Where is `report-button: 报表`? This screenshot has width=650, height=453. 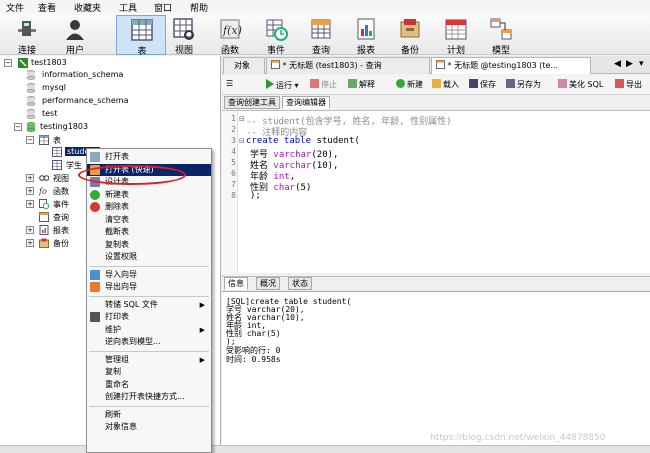
report-button: 报表 is located at coordinates (366, 35).